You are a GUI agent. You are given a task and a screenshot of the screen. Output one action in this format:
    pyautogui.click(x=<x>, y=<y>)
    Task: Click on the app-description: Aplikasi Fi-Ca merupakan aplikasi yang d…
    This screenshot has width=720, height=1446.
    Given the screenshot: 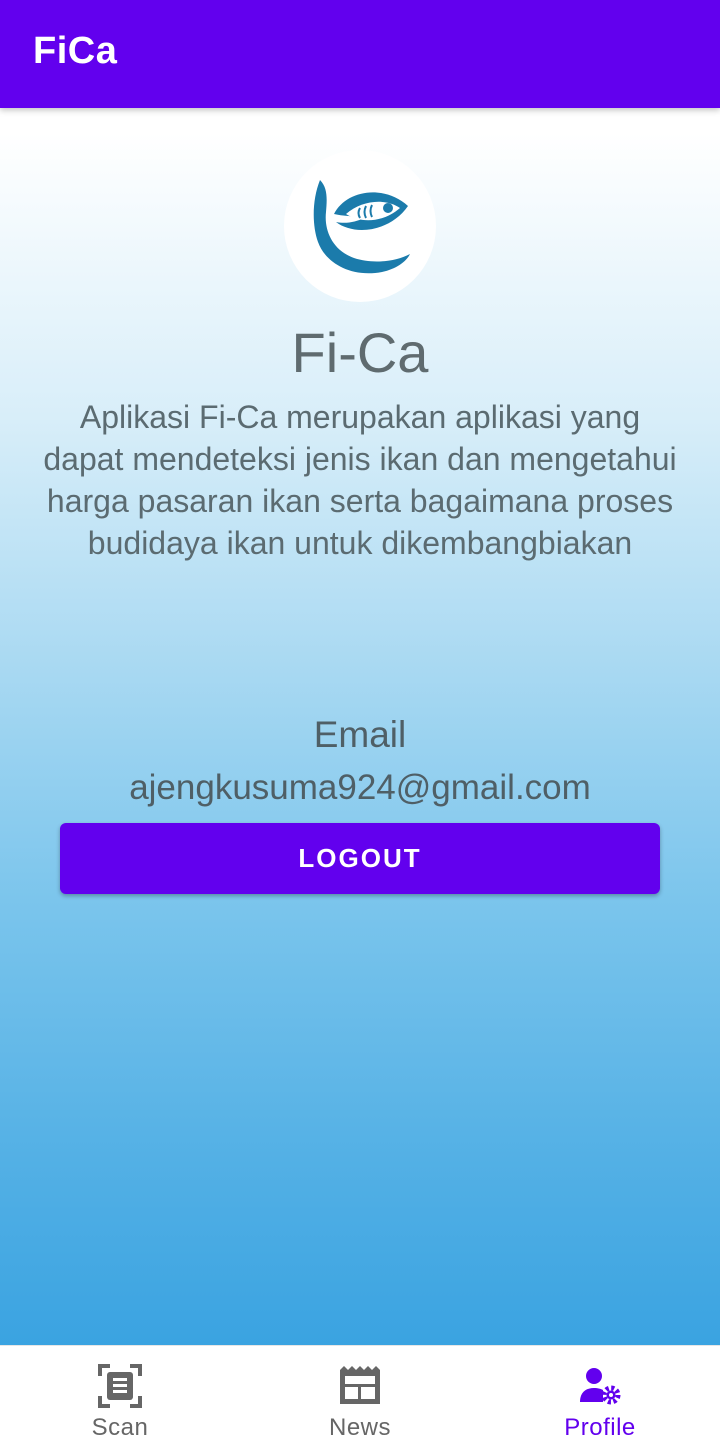 What is the action you would take?
    pyautogui.click(x=360, y=480)
    